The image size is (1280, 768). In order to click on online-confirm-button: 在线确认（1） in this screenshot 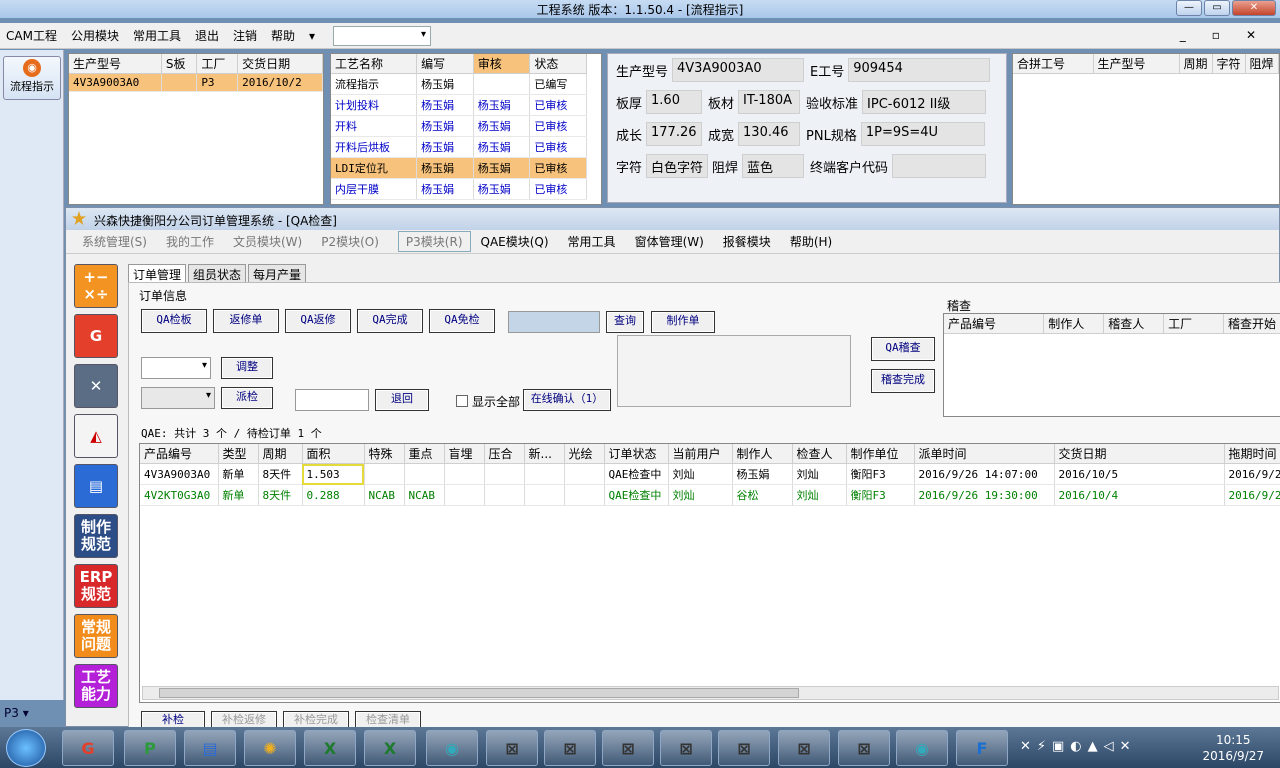, I will do `click(567, 400)`.